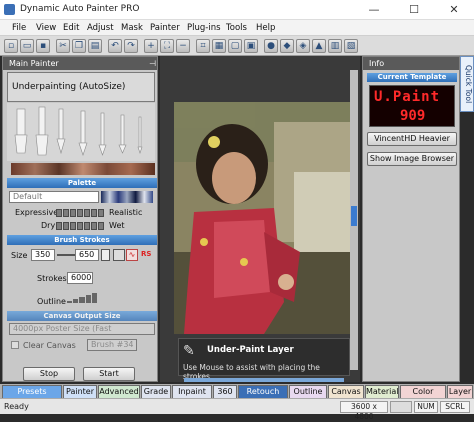  What do you see at coordinates (100, 28) in the screenshot?
I see `menu-adjust: Adjust` at bounding box center [100, 28].